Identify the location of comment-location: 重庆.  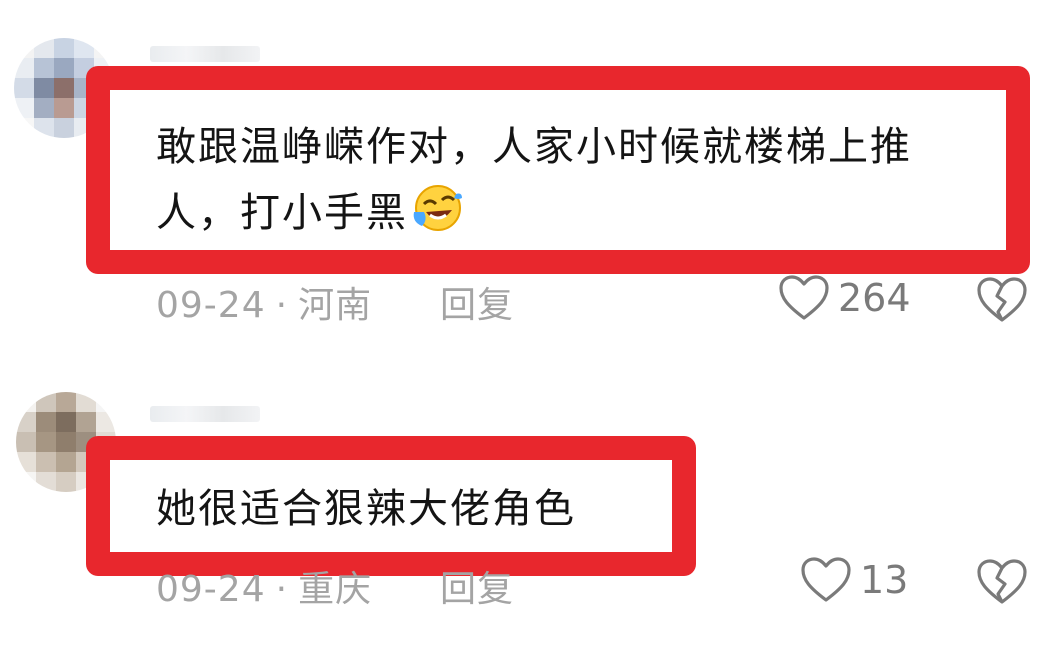
(335, 589).